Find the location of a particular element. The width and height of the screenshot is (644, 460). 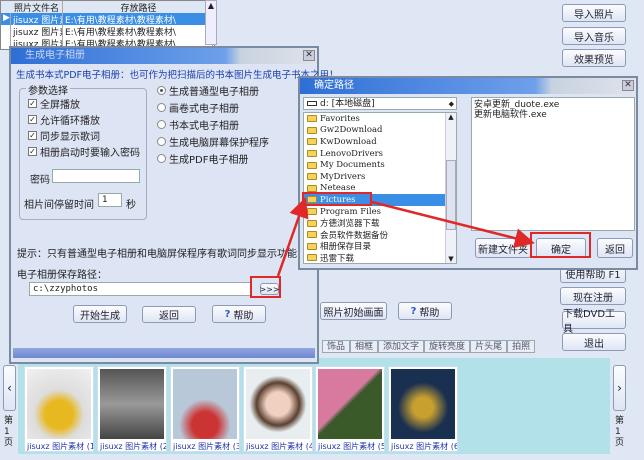

annotation-arrows is located at coordinates (405, 237).